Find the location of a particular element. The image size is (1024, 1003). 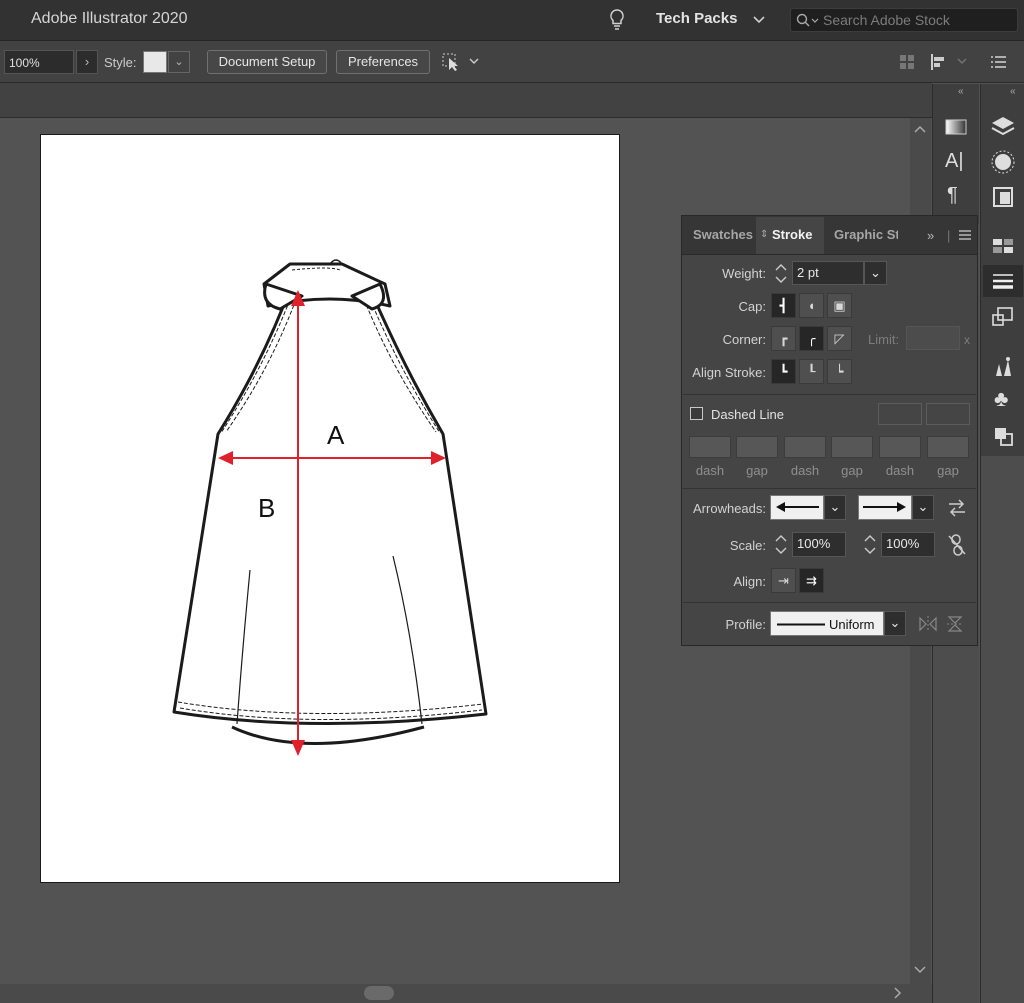

flip-along-icon is located at coordinates (928, 624).